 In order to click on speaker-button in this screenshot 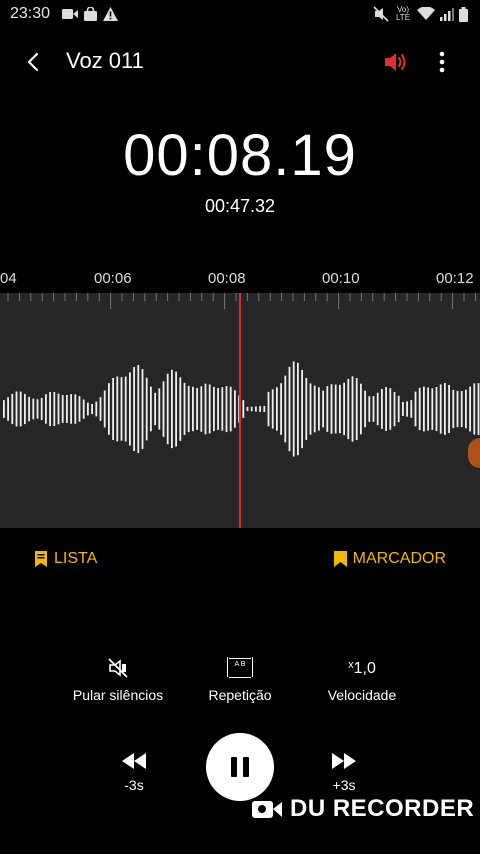, I will do `click(396, 62)`.